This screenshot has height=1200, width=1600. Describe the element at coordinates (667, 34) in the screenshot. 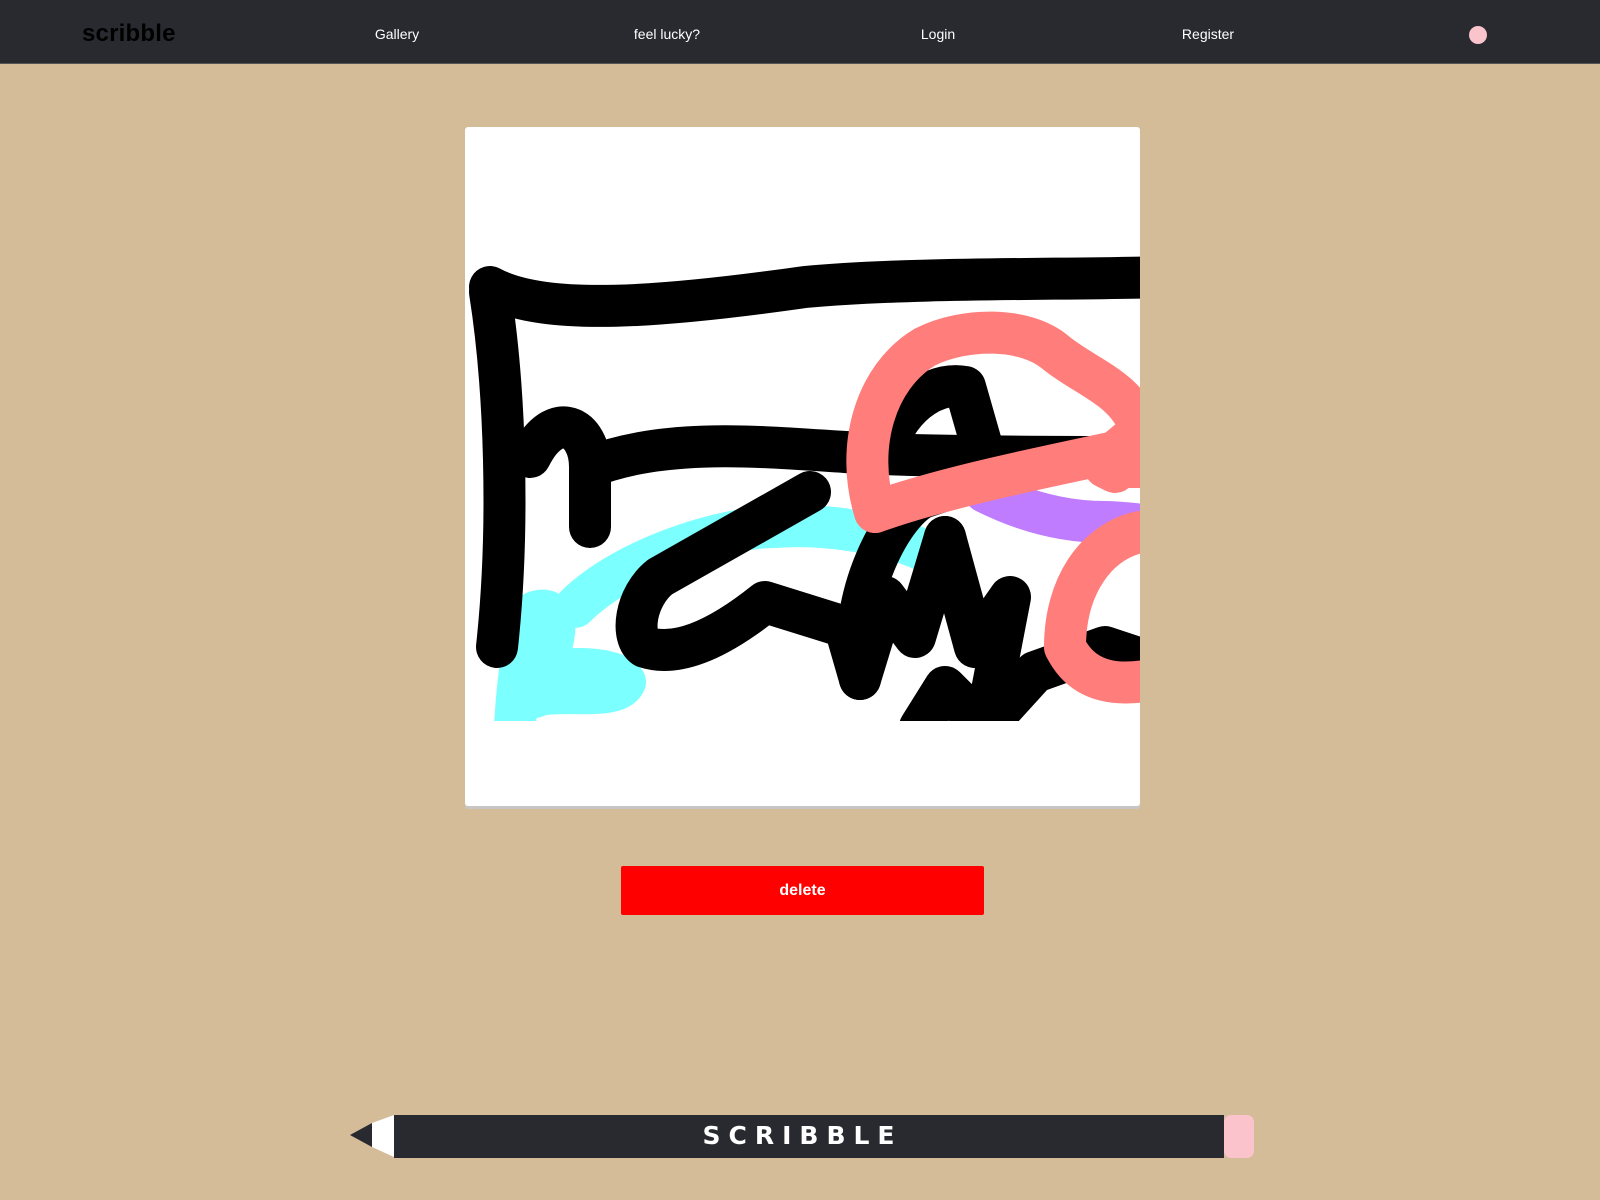

I see `nav-feel-lucky-link: feel lucky?` at that location.